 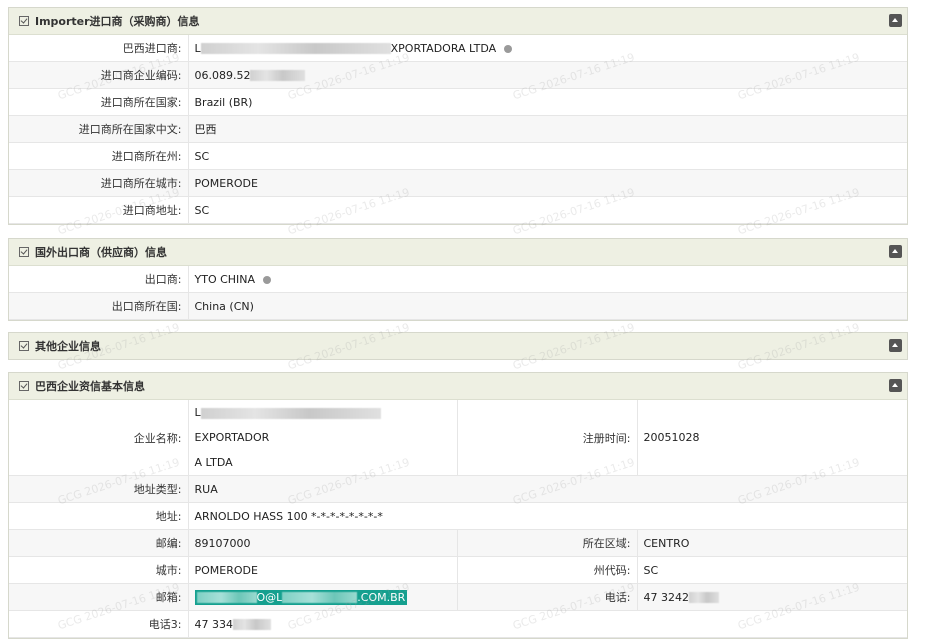 I want to click on exporter-table: 出口商: YTO CHINA 出口商所在国: China (CN), so click(x=458, y=293).